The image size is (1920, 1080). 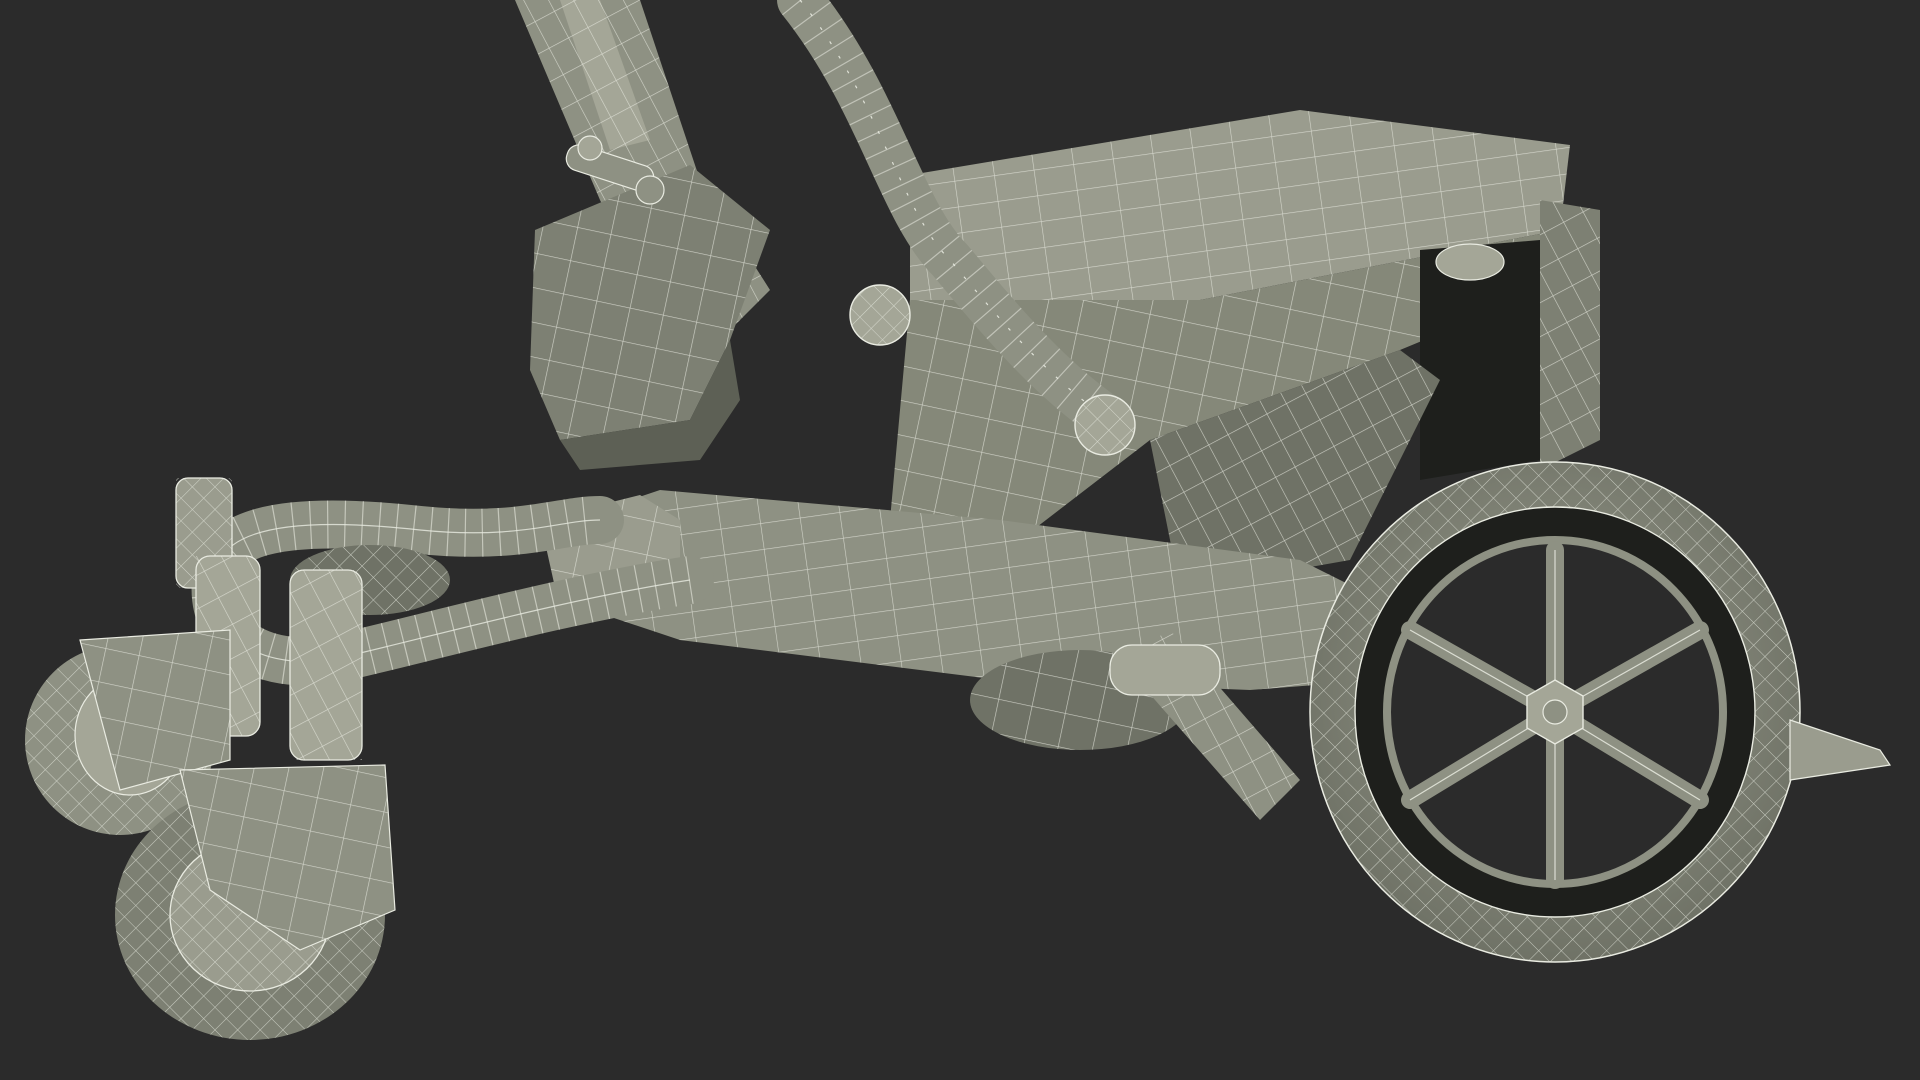 What do you see at coordinates (880, 315) in the screenshot?
I see `adjust-knob-left` at bounding box center [880, 315].